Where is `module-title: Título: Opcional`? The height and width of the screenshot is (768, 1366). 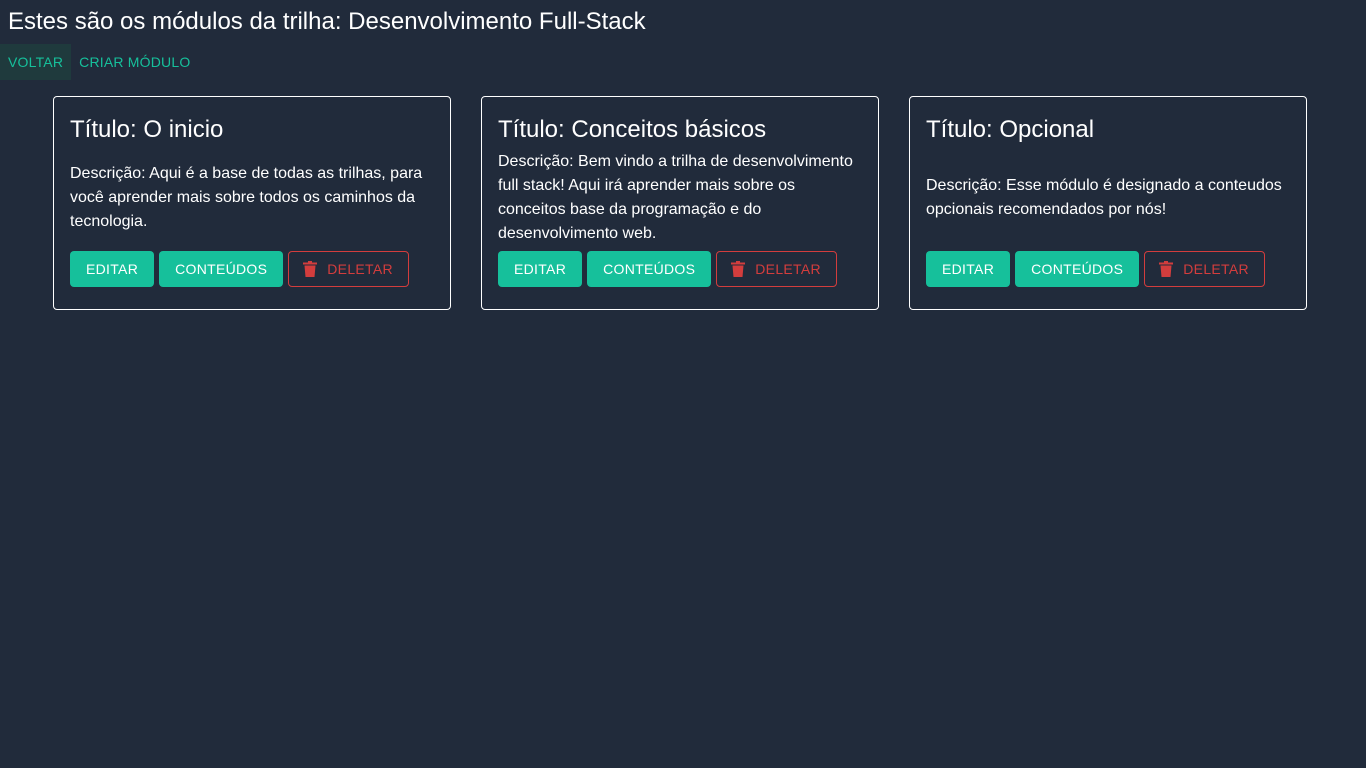 module-title: Título: Opcional is located at coordinates (1010, 129).